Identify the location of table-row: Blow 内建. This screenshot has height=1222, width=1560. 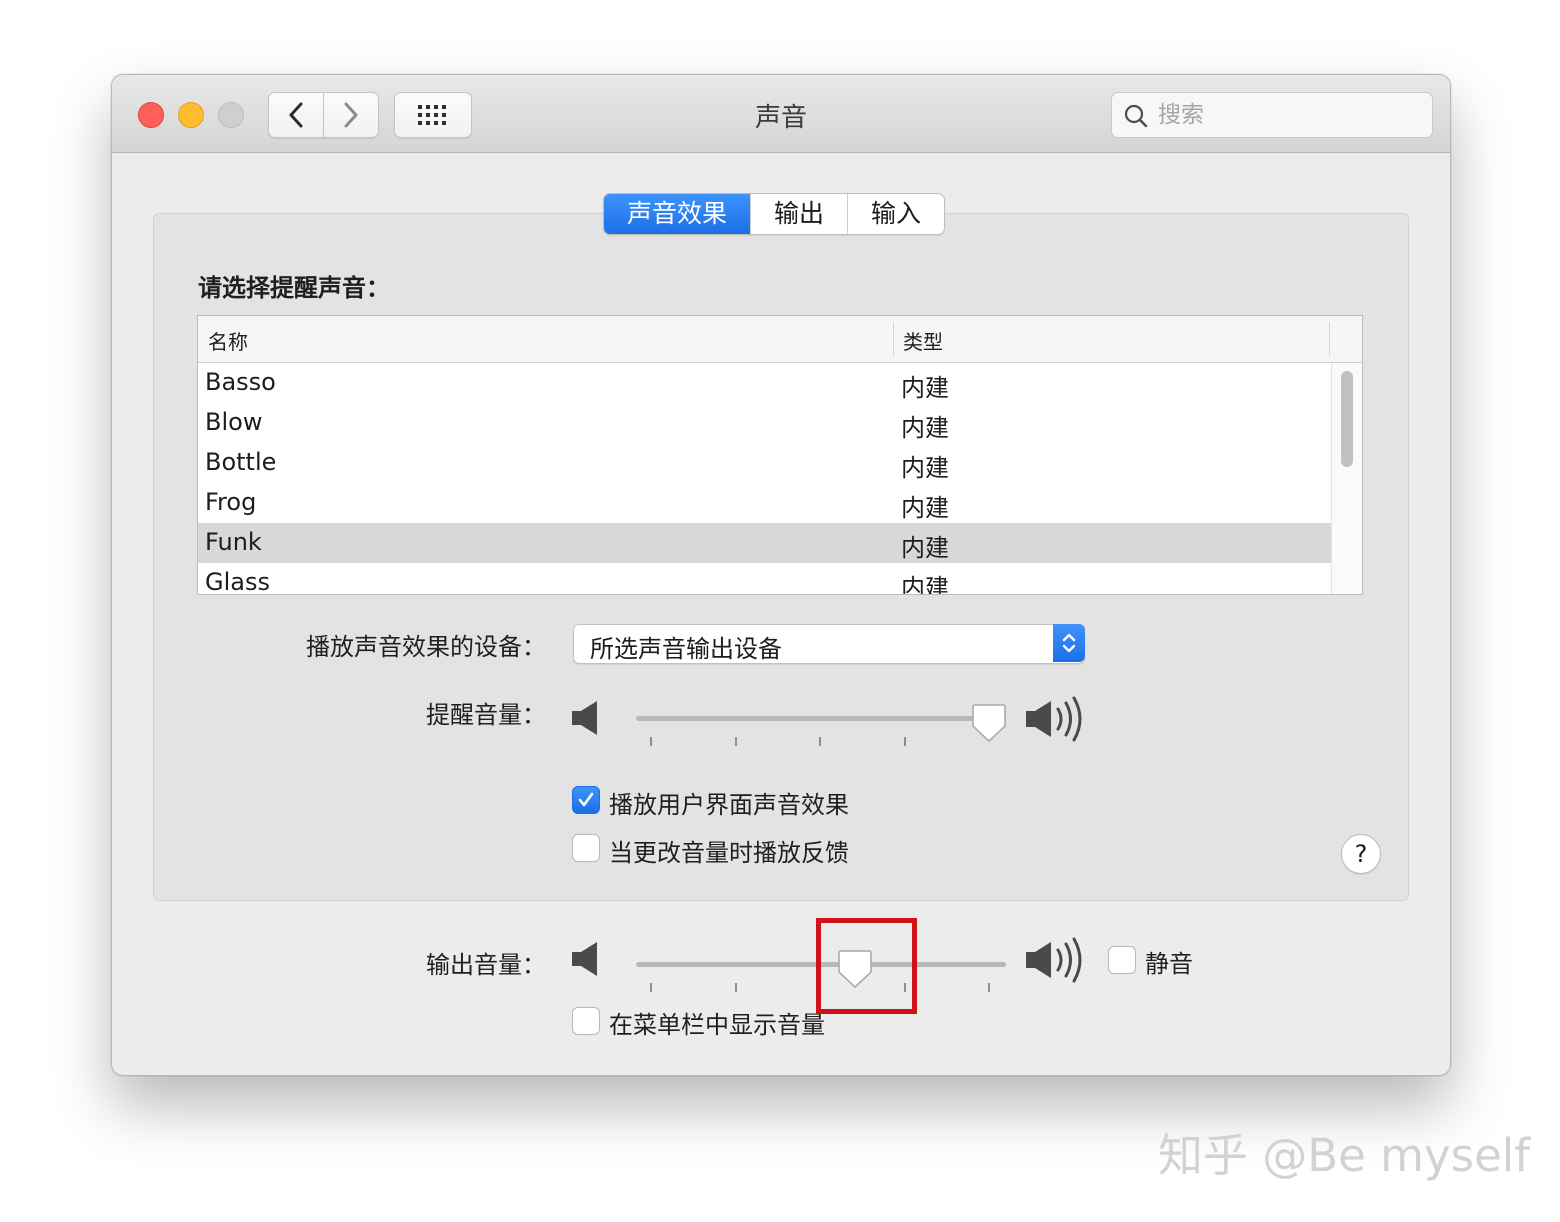
(764, 423).